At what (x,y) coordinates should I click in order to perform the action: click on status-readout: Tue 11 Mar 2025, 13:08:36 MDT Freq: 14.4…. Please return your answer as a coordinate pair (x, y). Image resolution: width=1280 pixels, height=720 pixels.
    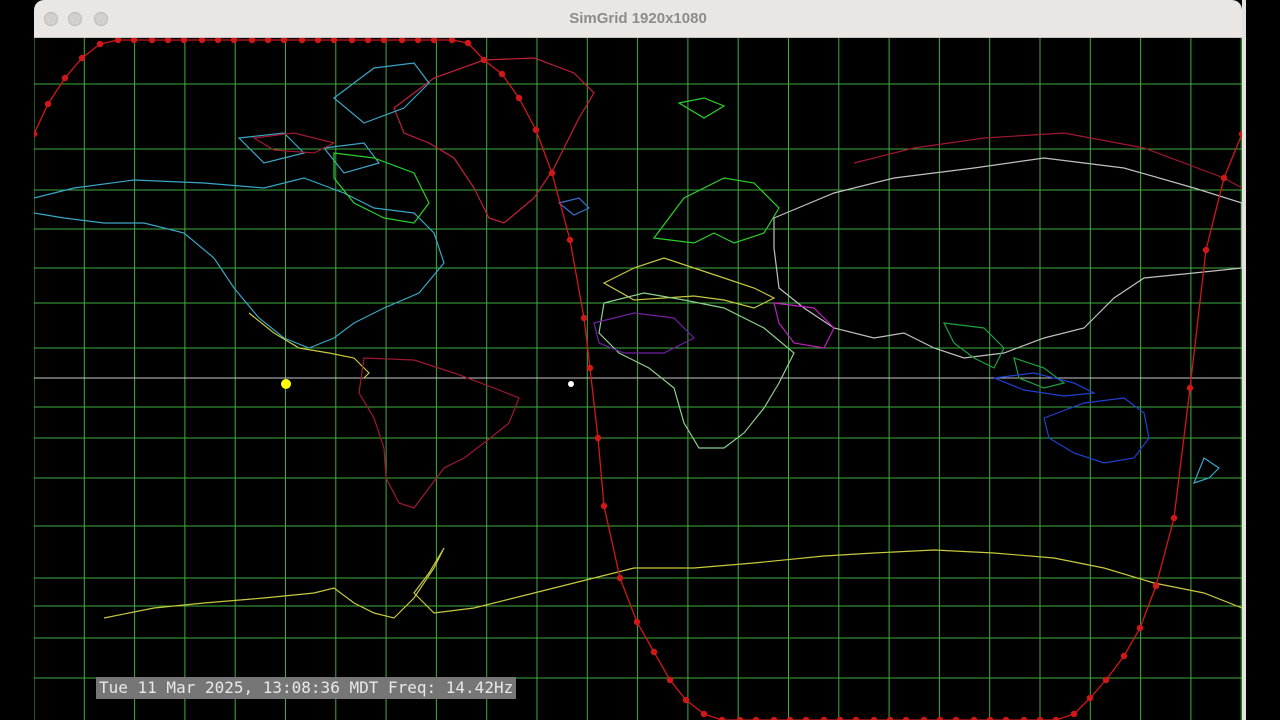
    Looking at the image, I should click on (306, 688).